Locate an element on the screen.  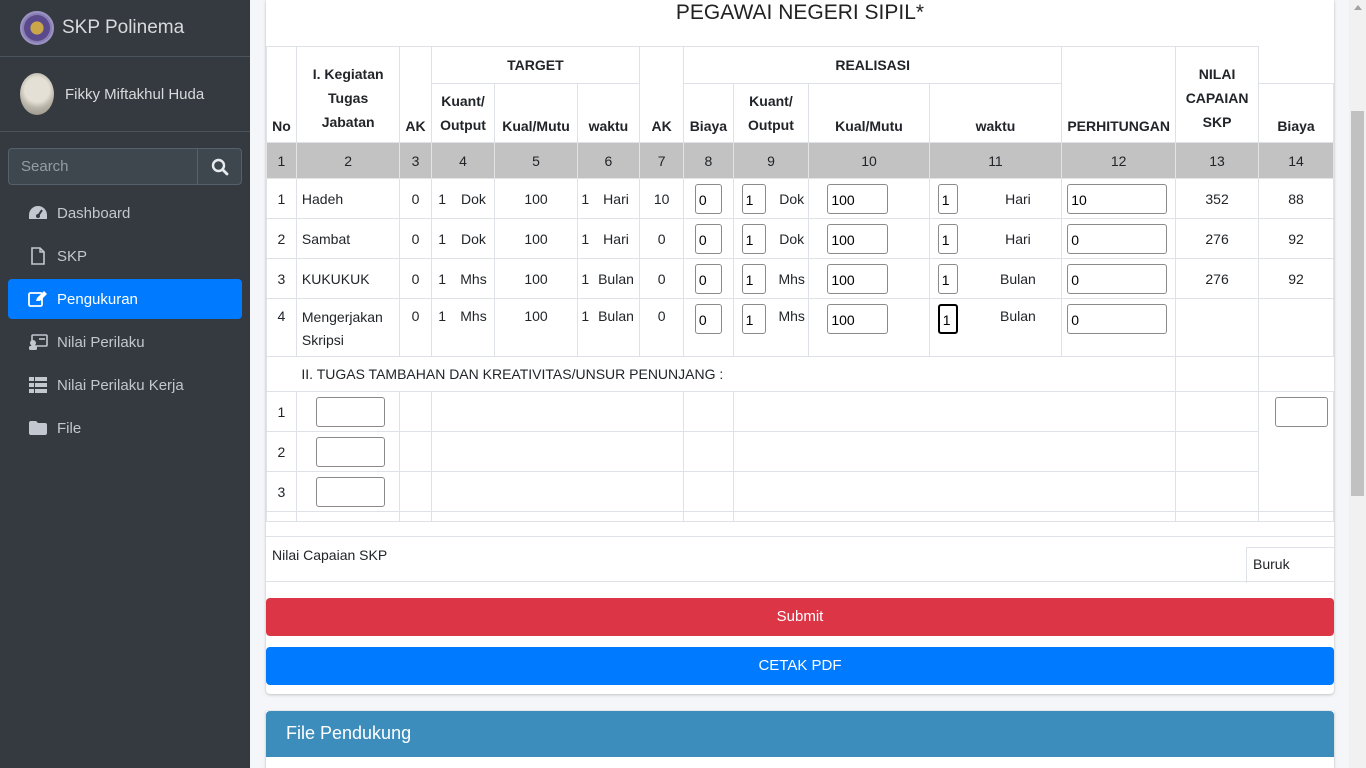
page-title: PEGAWAI NEGERI SIPIL* is located at coordinates (800, 12).